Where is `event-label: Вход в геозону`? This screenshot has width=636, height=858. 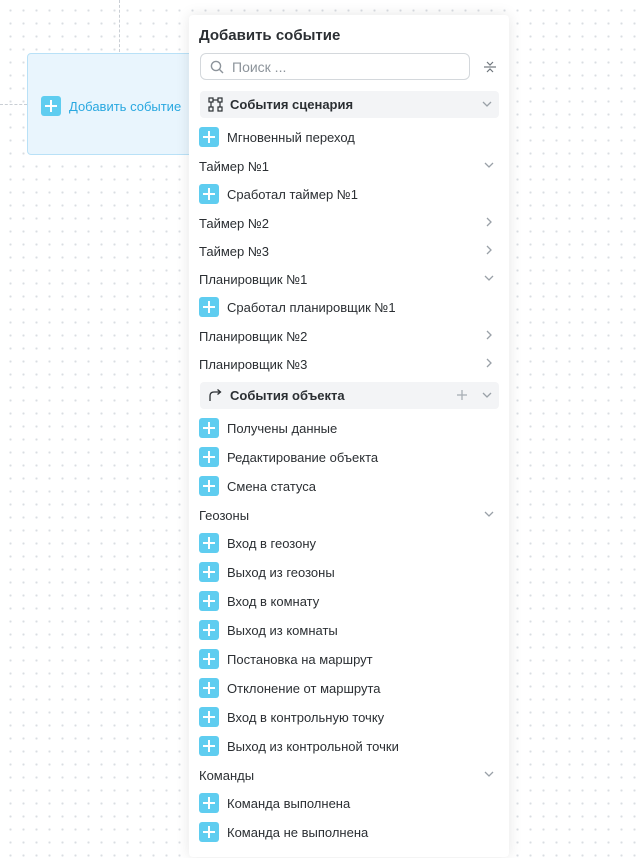
event-label: Вход в геозону is located at coordinates (272, 543).